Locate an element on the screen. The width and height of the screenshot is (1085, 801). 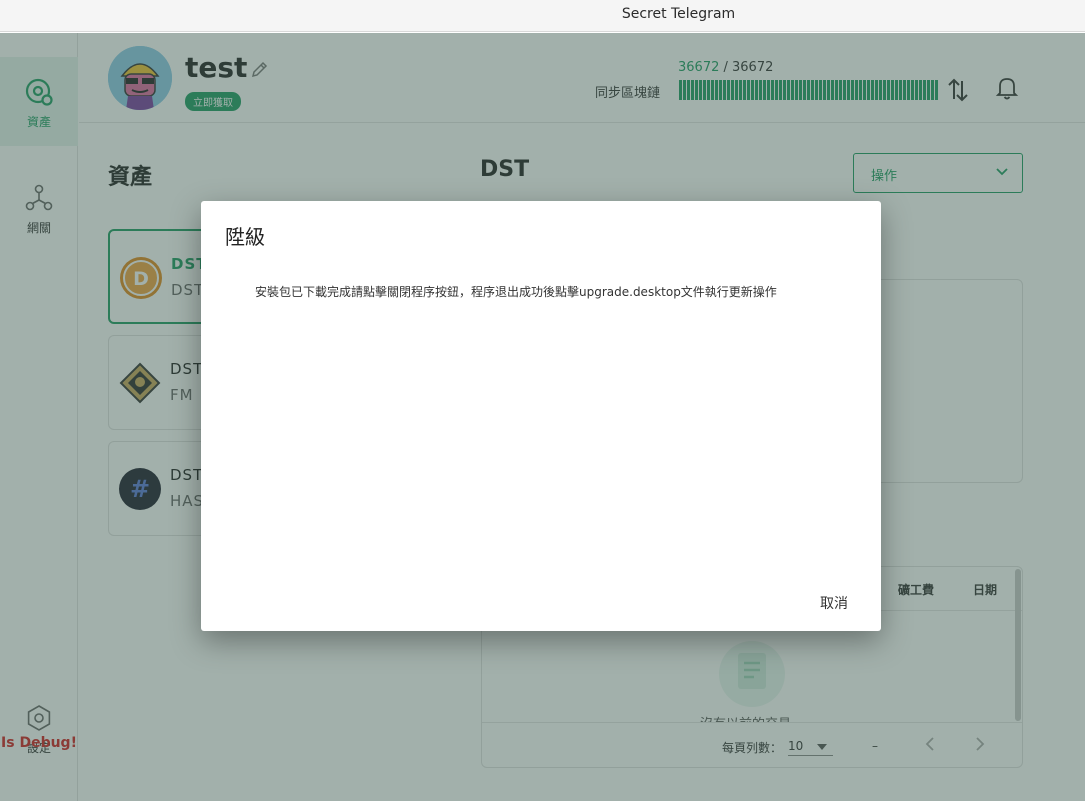
window-title: Secret Telegram is located at coordinates (678, 14).